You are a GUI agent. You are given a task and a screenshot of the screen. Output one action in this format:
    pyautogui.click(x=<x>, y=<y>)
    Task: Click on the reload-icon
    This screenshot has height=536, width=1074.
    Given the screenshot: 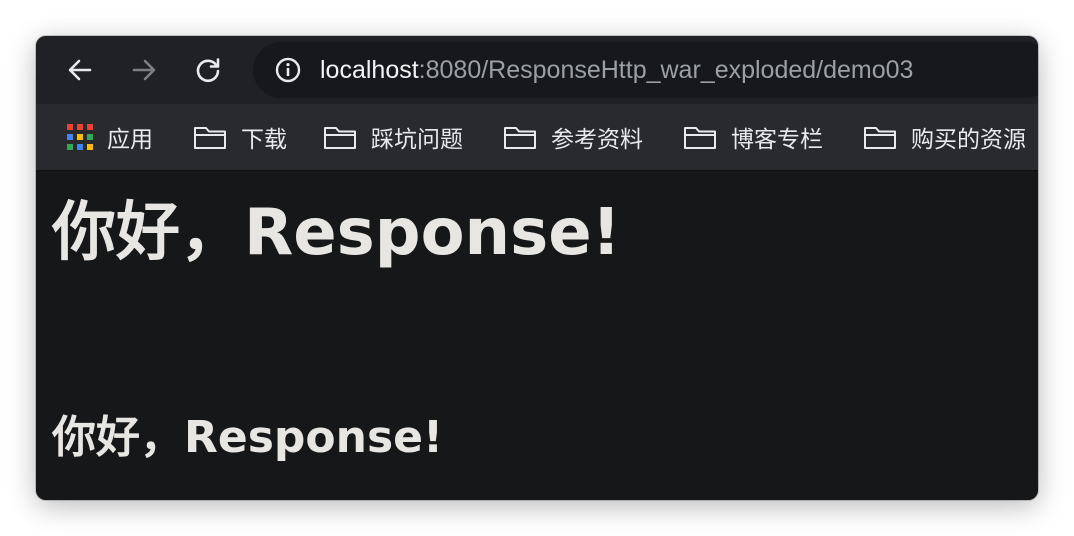 What is the action you would take?
    pyautogui.click(x=208, y=70)
    